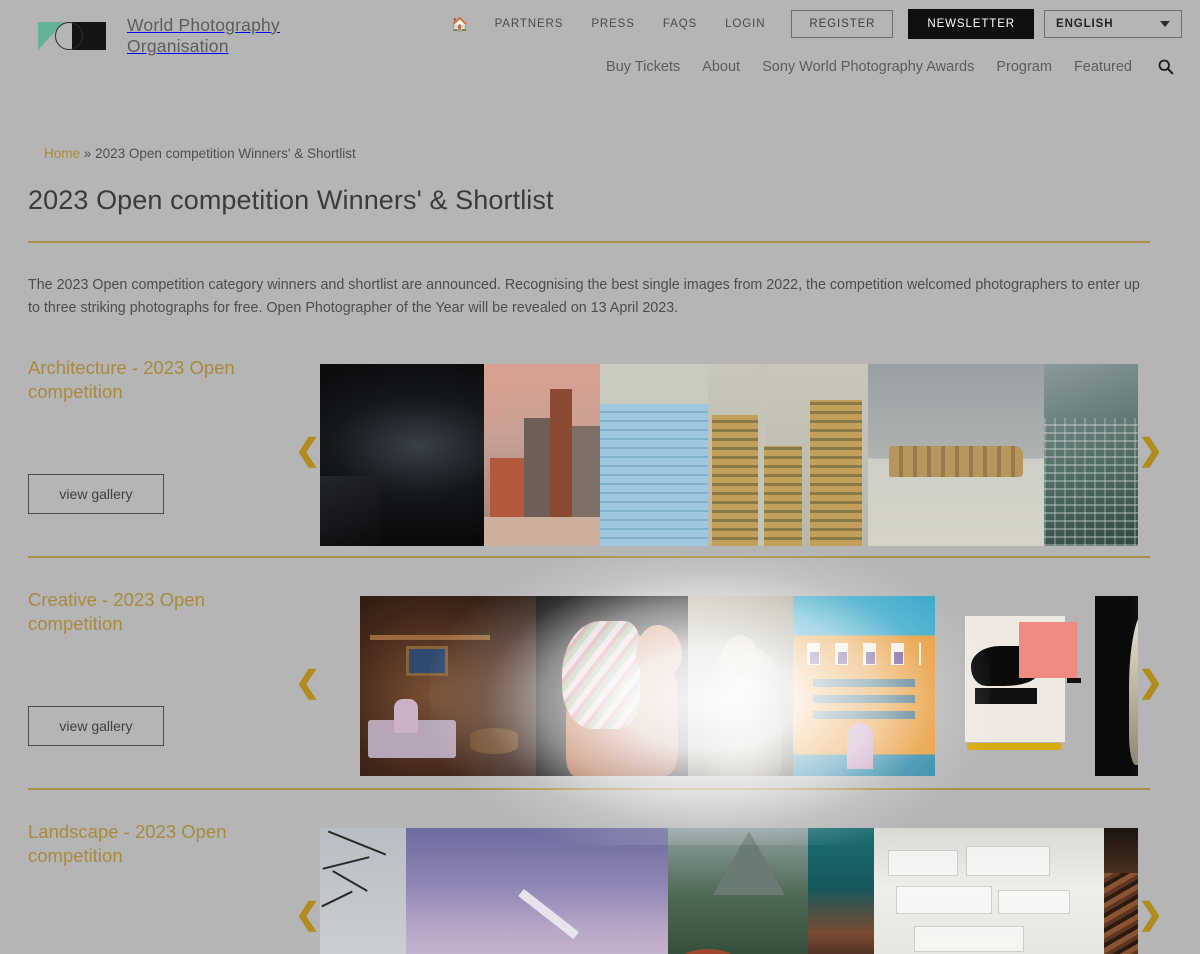  I want to click on carousel-prev-landscape: ❮, so click(307, 914).